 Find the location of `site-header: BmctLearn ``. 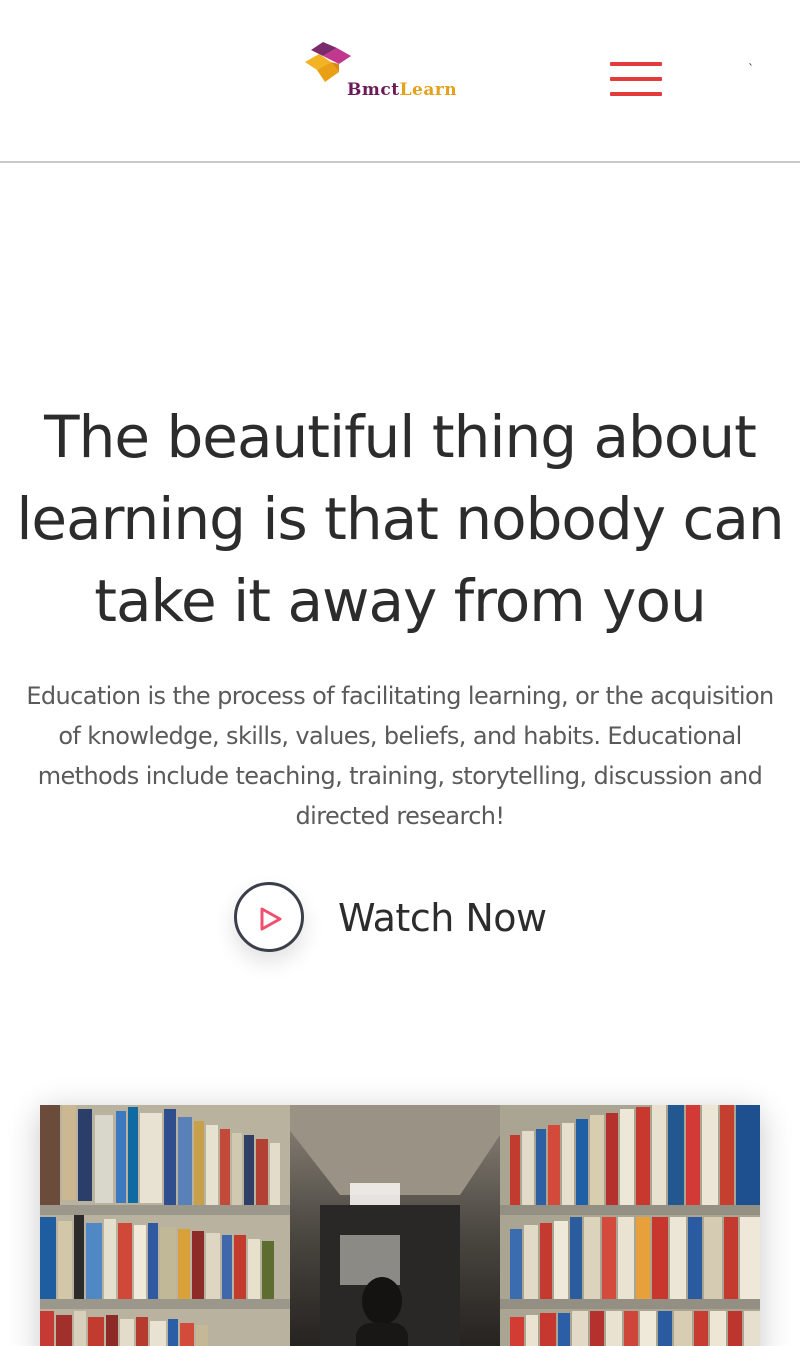

site-header: BmctLearn ` is located at coordinates (400, 81).